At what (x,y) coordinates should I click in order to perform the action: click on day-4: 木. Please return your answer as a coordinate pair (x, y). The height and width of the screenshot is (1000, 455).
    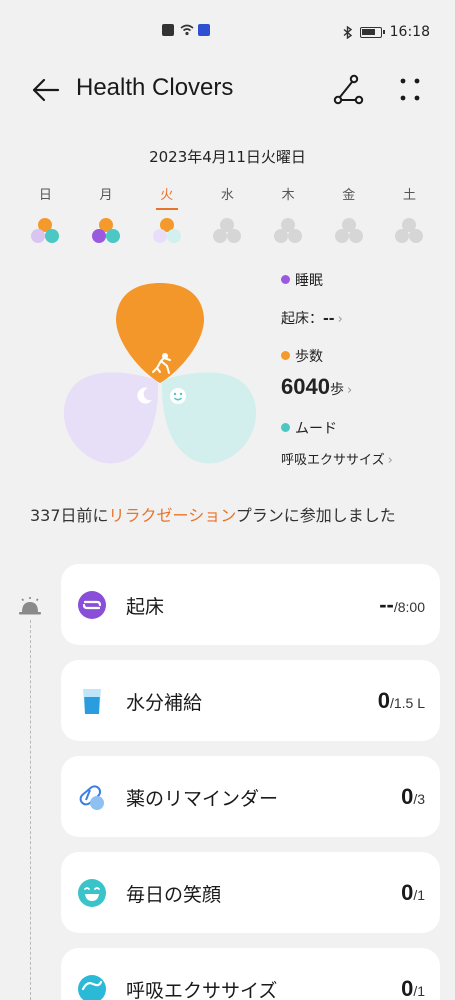
    Looking at the image, I should click on (288, 221).